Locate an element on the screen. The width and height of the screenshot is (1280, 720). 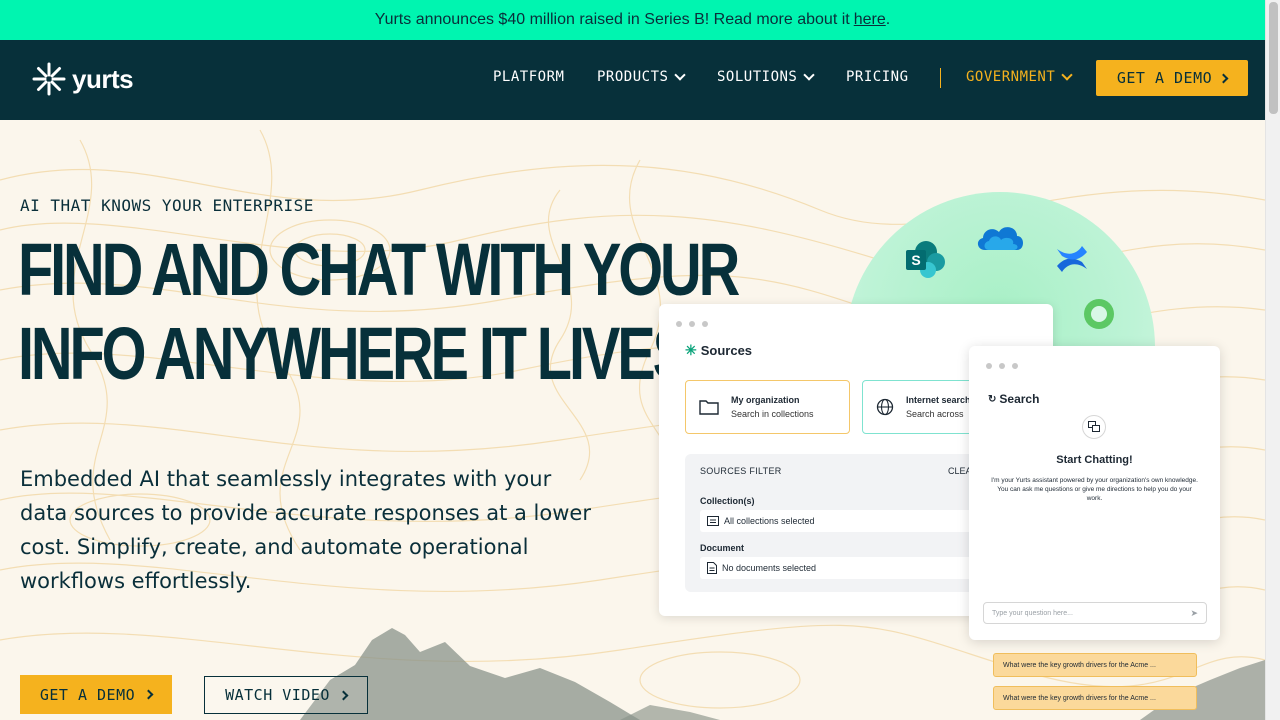
green-ring-icon is located at coordinates (1099, 314).